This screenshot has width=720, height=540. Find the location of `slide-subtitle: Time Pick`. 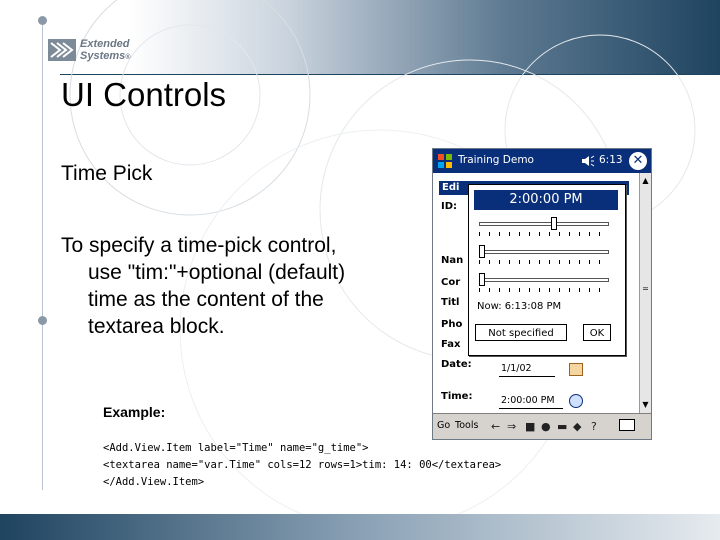

slide-subtitle: Time Pick is located at coordinates (107, 173).